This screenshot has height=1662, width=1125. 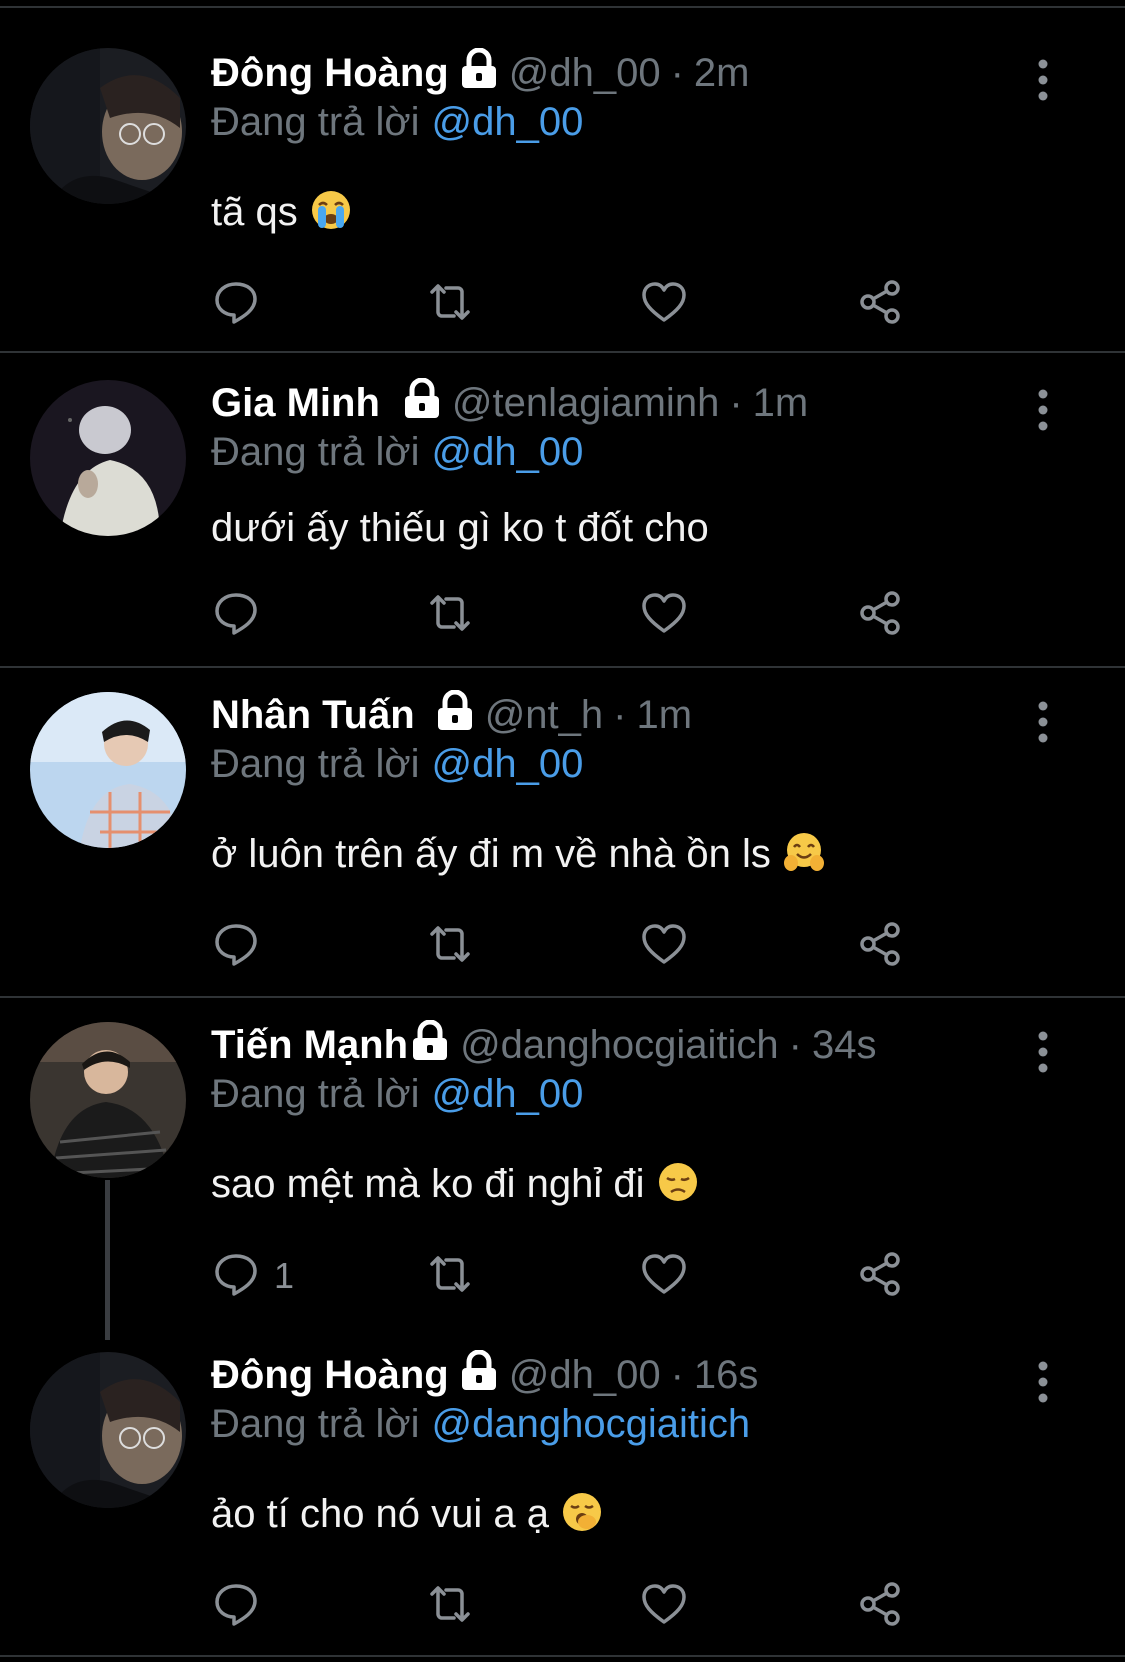 I want to click on tweet-text: tã qs, so click(x=281, y=212).